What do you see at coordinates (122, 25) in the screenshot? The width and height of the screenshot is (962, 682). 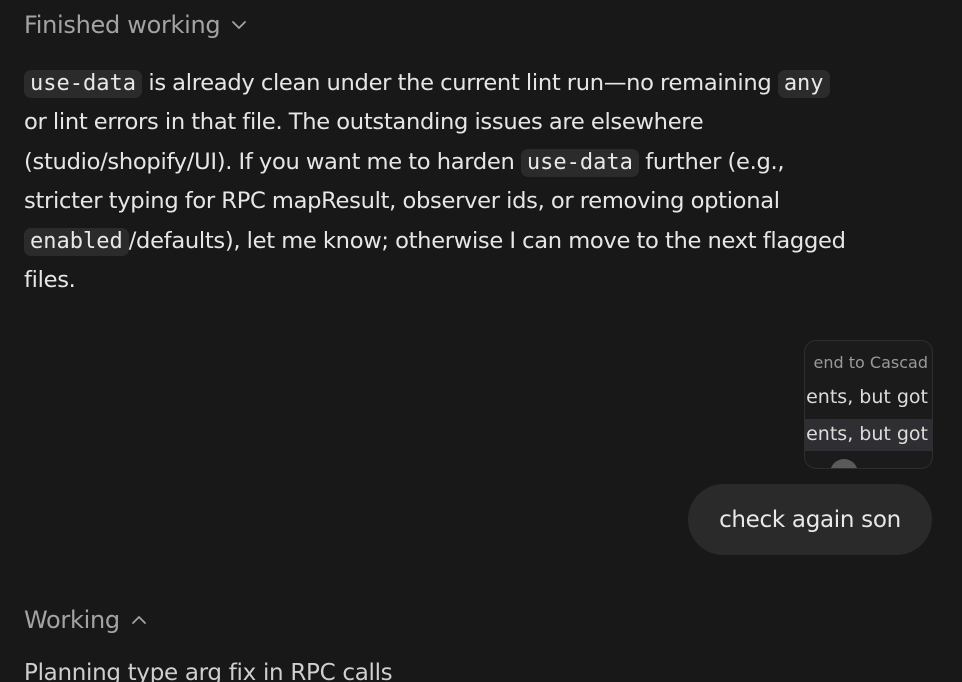 I see `status-label: Finished working` at bounding box center [122, 25].